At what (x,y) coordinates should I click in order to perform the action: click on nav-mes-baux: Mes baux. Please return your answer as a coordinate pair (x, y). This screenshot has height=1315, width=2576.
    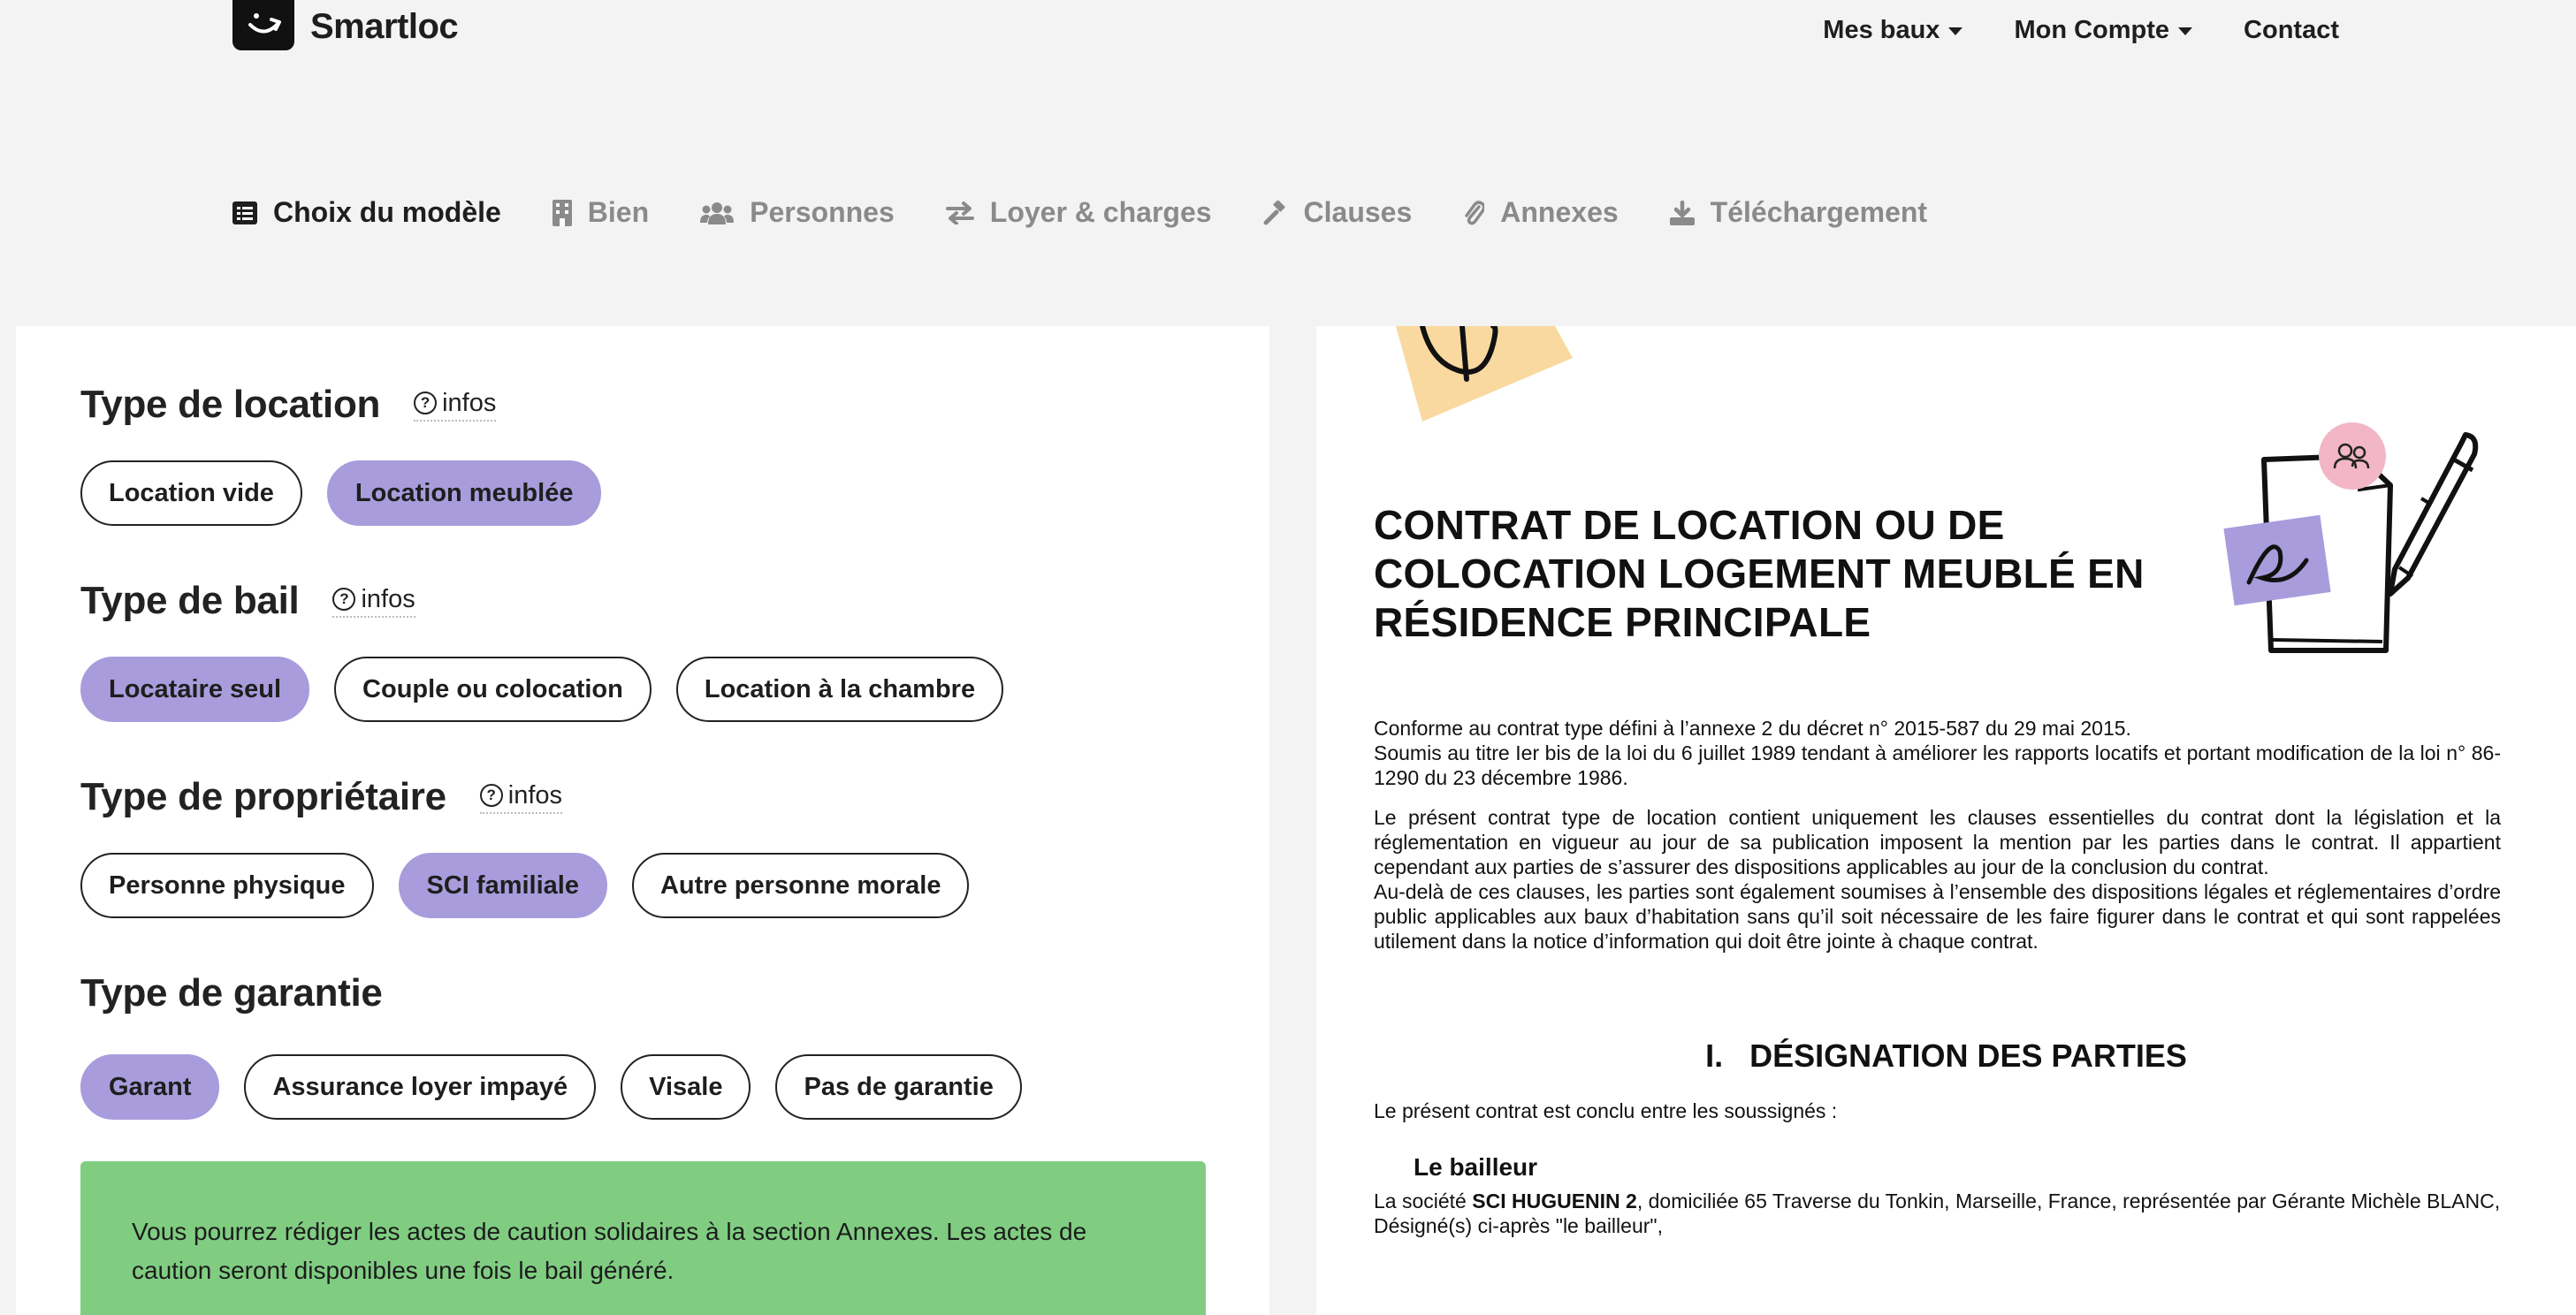
    Looking at the image, I should click on (1893, 31).